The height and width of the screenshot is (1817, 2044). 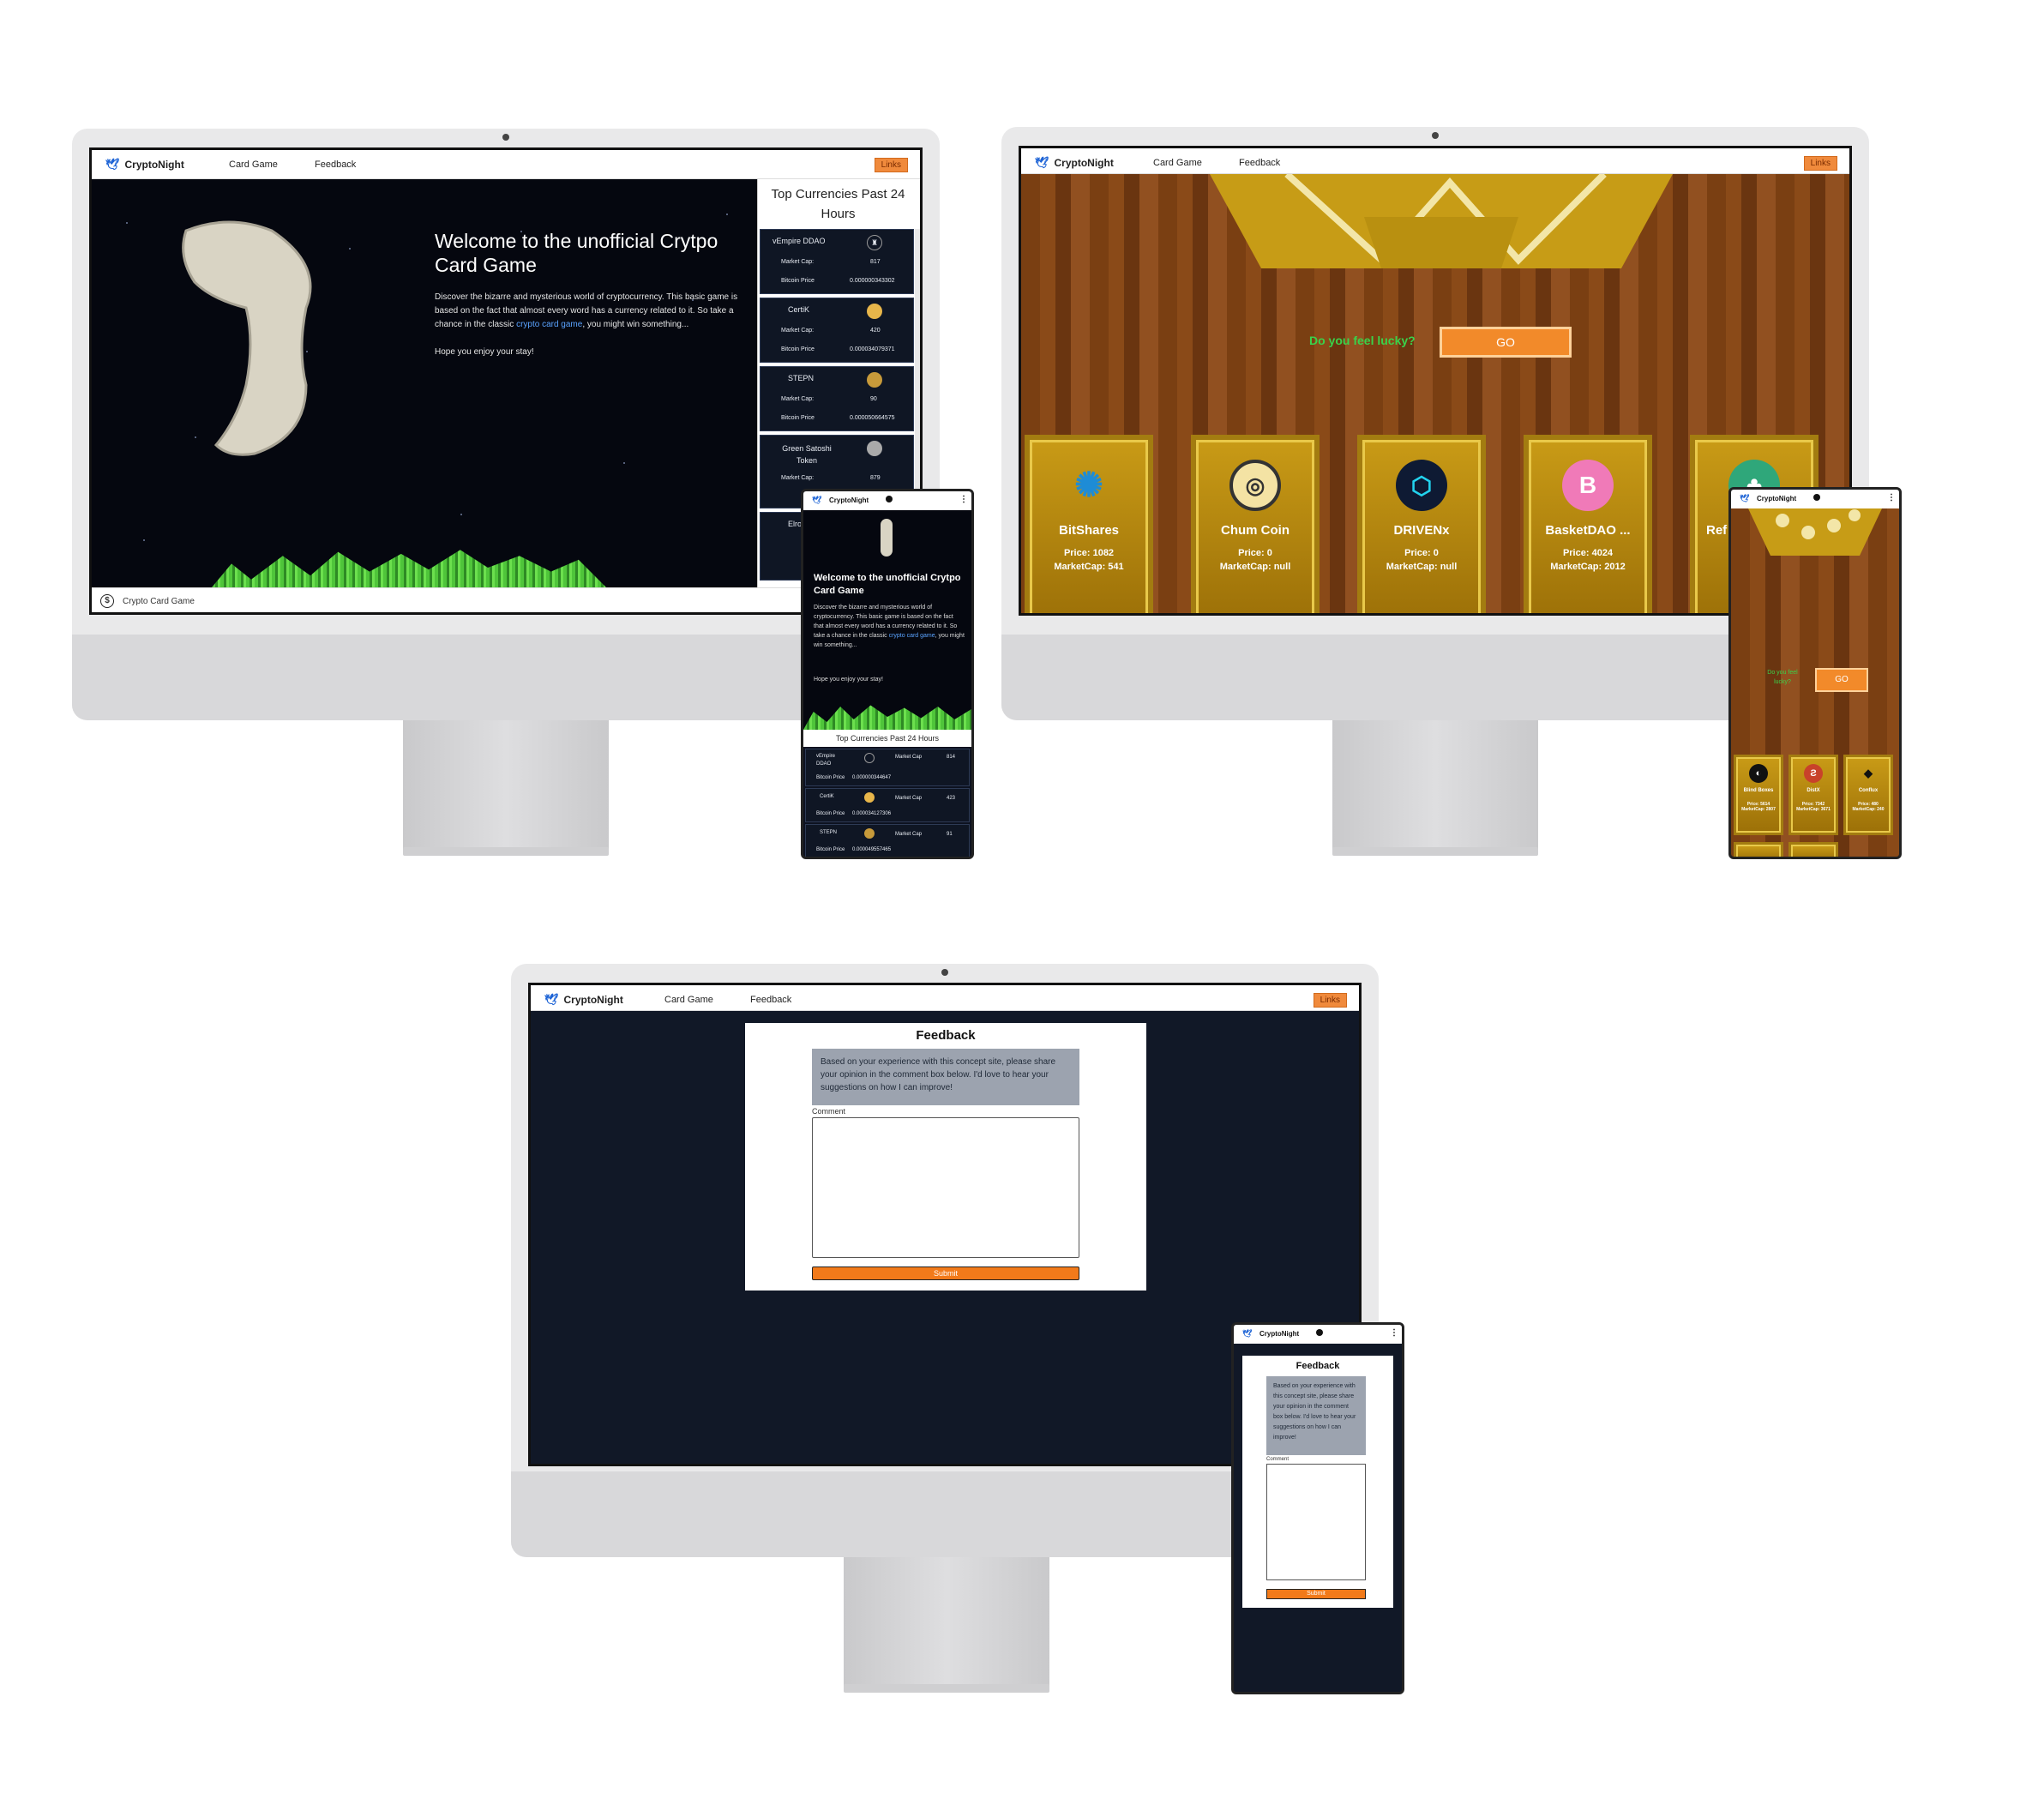 I want to click on coin-card: ⬡ DRIVENx Price: 0 MarketCap: null, so click(x=1421, y=527).